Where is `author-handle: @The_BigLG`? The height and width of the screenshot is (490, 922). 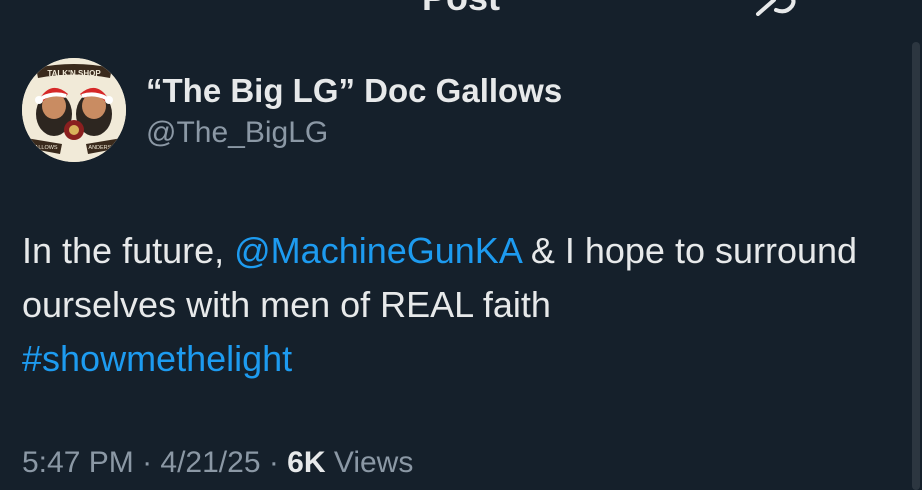 author-handle: @The_BigLG is located at coordinates (237, 133).